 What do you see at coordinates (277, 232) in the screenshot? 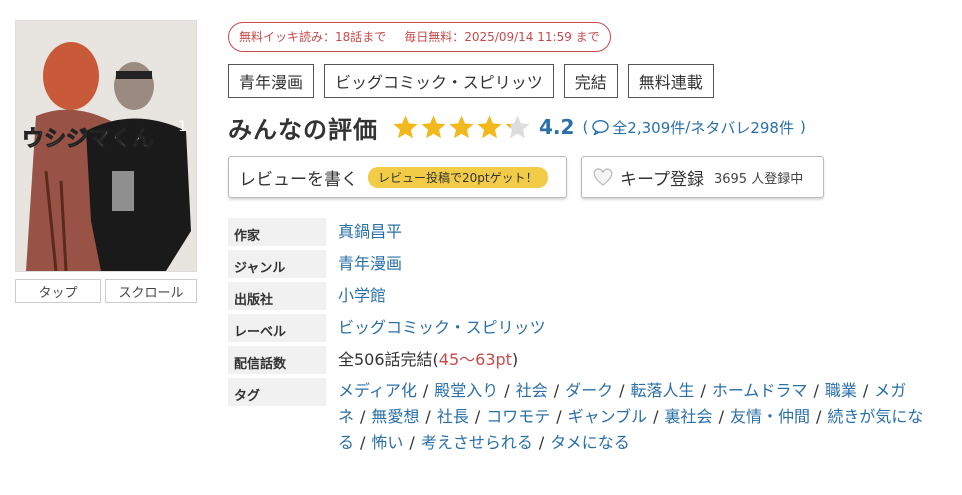
I see `author-label: 作家` at bounding box center [277, 232].